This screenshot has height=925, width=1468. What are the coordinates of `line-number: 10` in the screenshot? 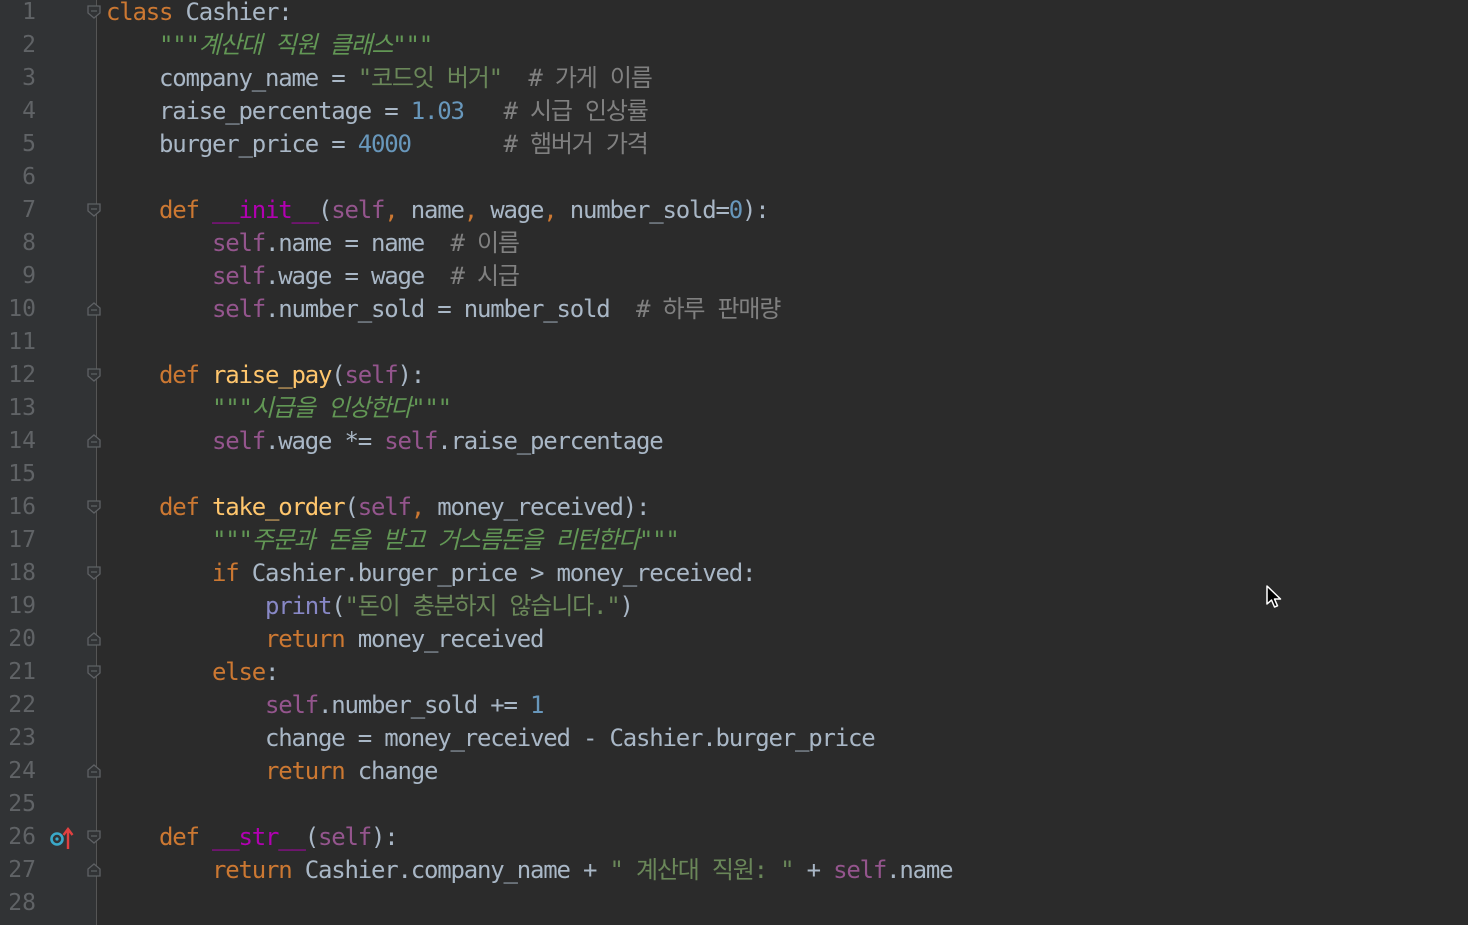 It's located at (22, 309).